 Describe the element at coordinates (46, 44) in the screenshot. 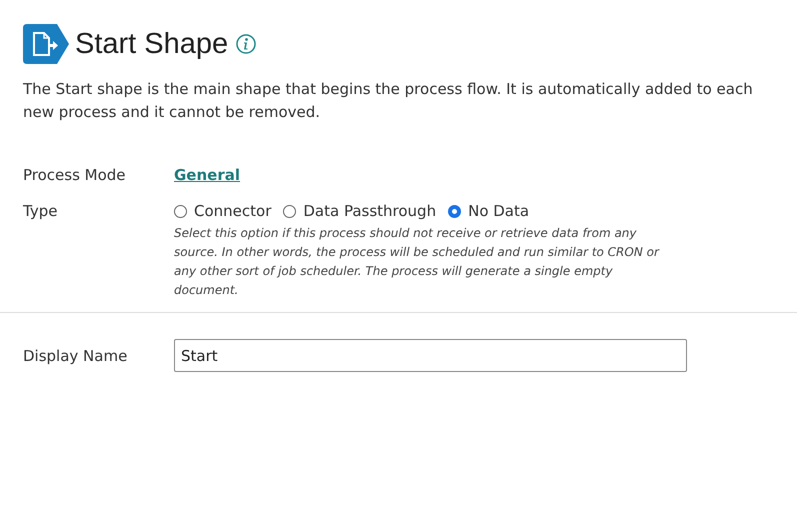

I see `start-shape-icon` at that location.